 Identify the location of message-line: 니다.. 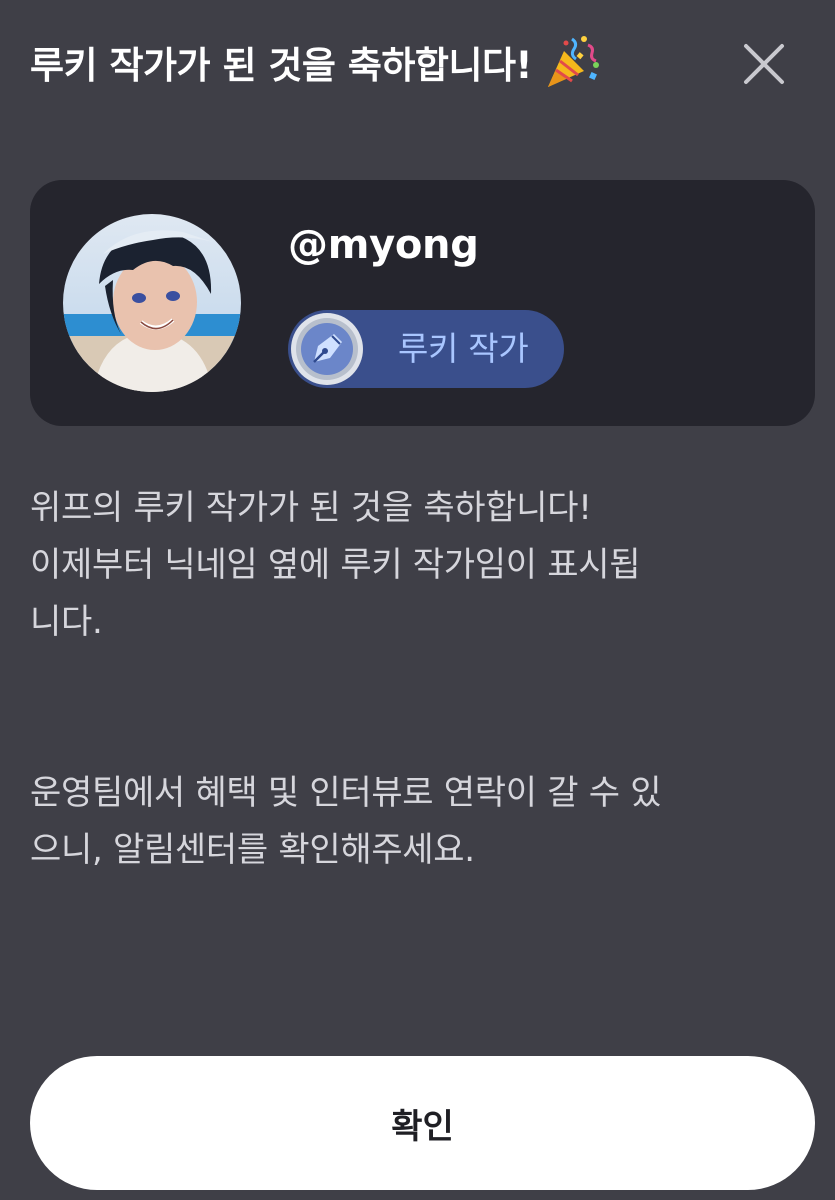
(66, 622).